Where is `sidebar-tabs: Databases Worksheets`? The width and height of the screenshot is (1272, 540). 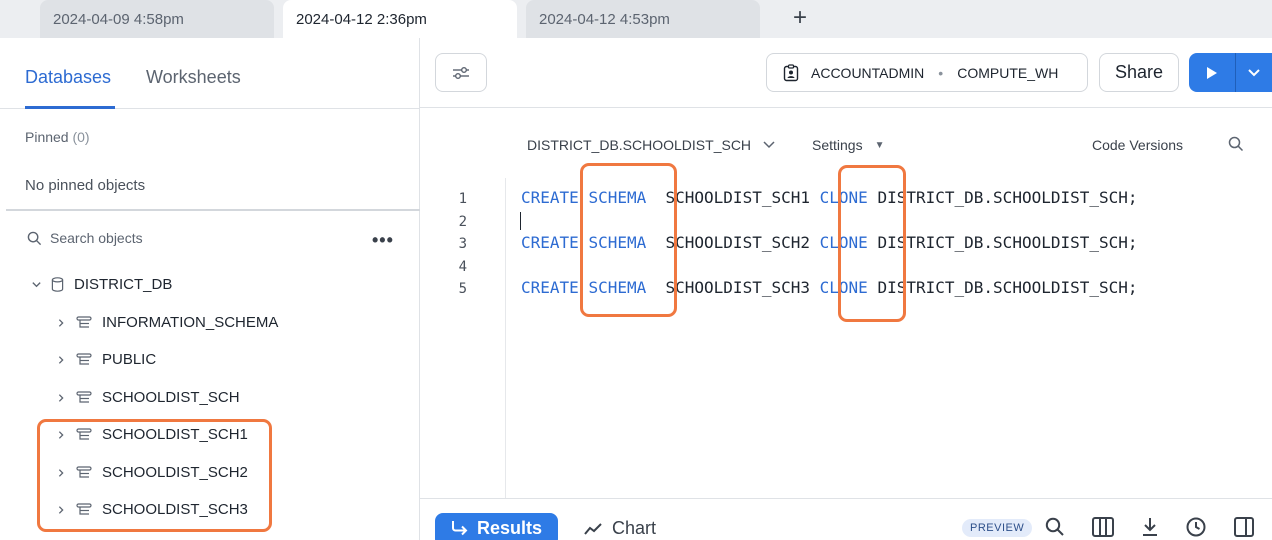 sidebar-tabs: Databases Worksheets is located at coordinates (210, 73).